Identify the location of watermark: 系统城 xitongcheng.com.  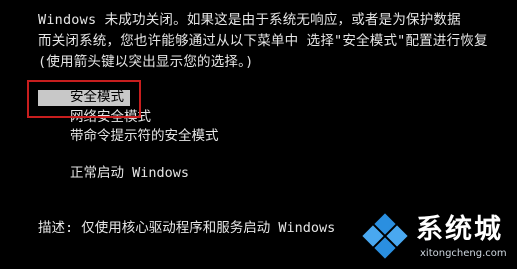
(438, 238).